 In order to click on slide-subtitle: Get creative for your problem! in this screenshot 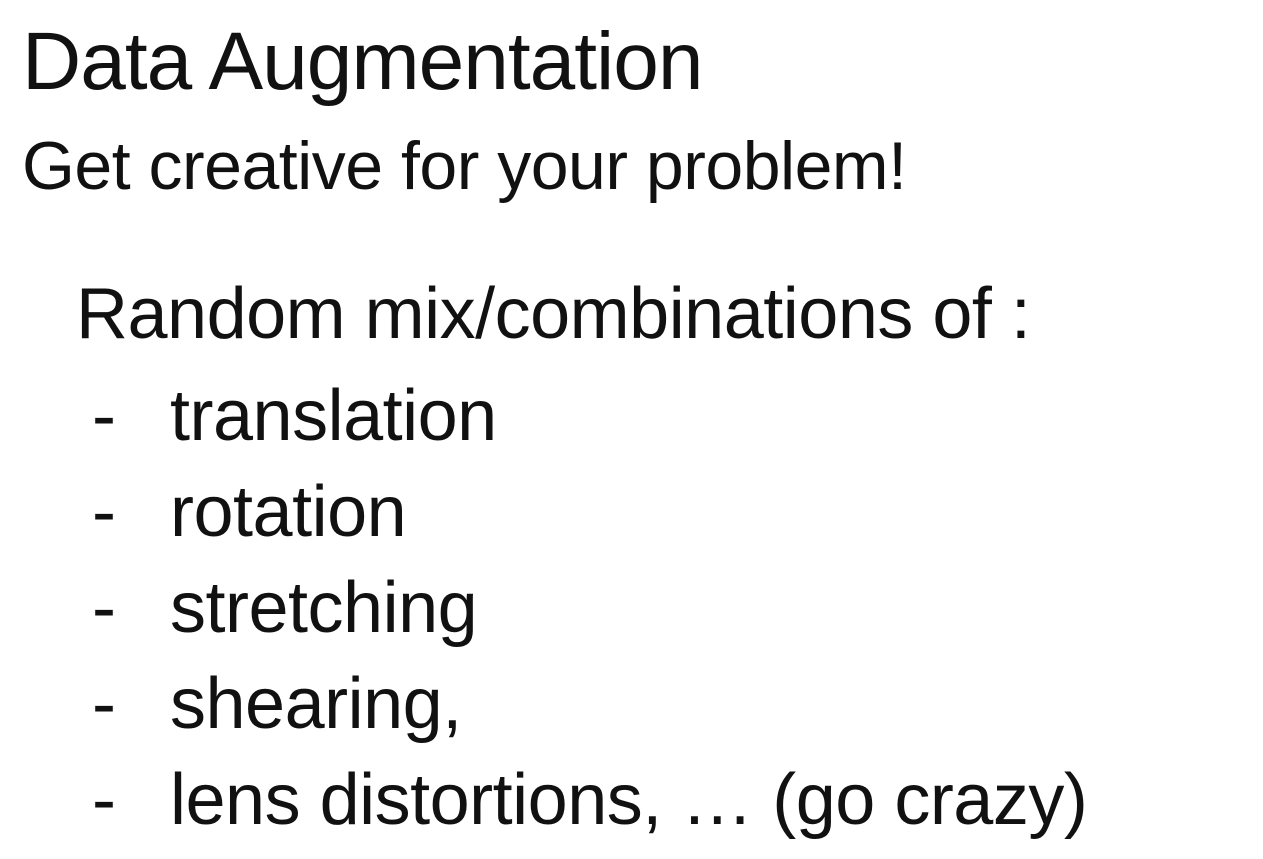, I will do `click(464, 166)`.